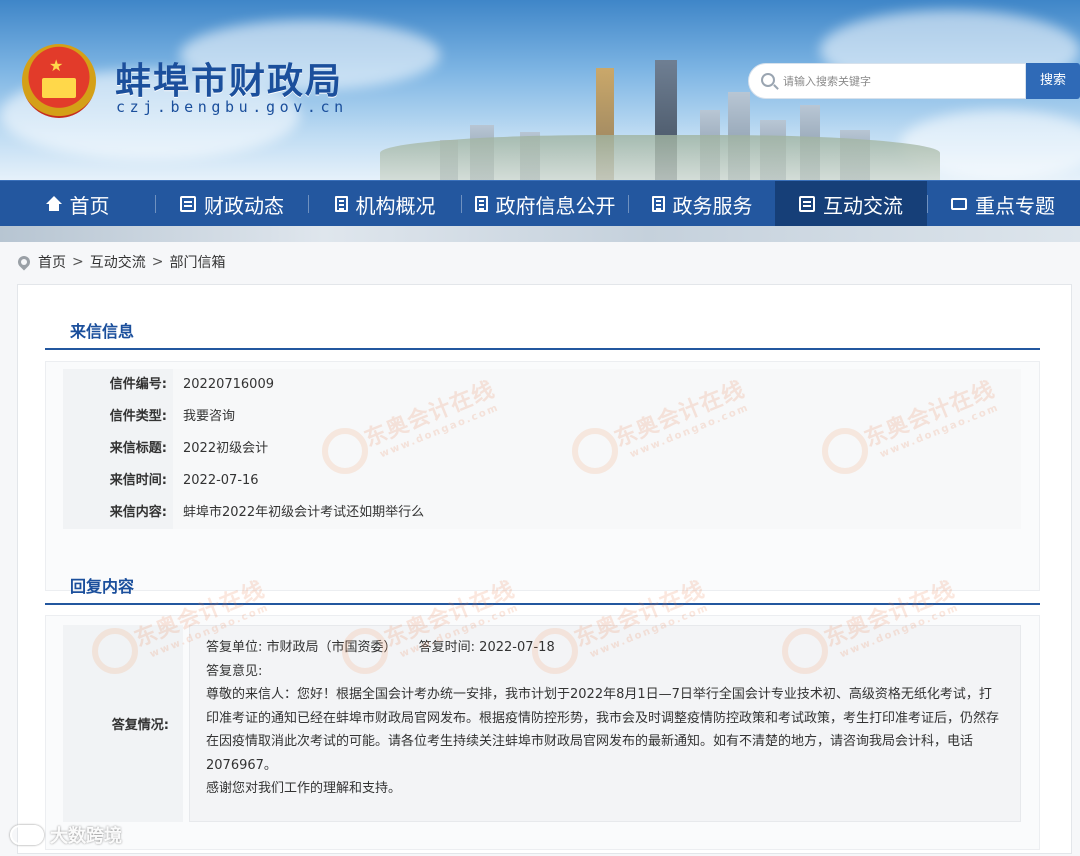  Describe the element at coordinates (597, 512) in the screenshot. I see `field-value: 蚌埠市2022年初级会计考试还如期举行么` at that location.